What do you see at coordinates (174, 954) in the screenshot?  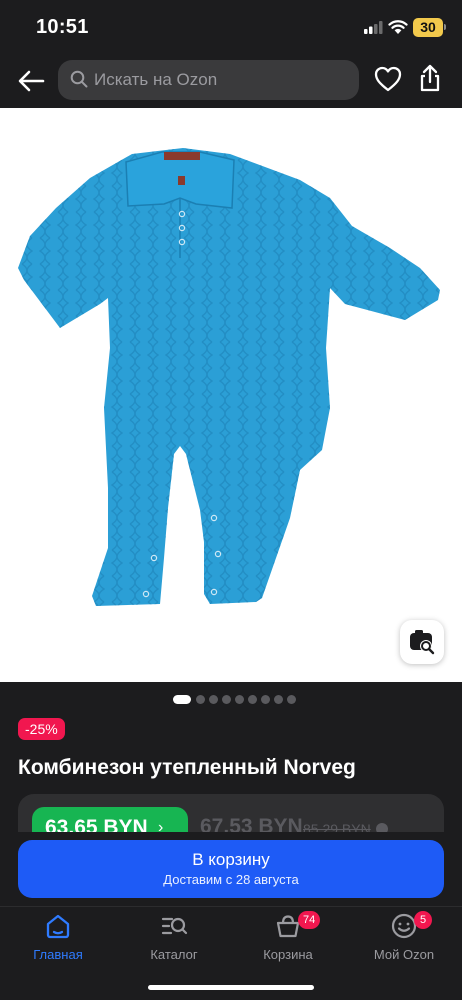 I see `nav-label-catalog: Каталог` at bounding box center [174, 954].